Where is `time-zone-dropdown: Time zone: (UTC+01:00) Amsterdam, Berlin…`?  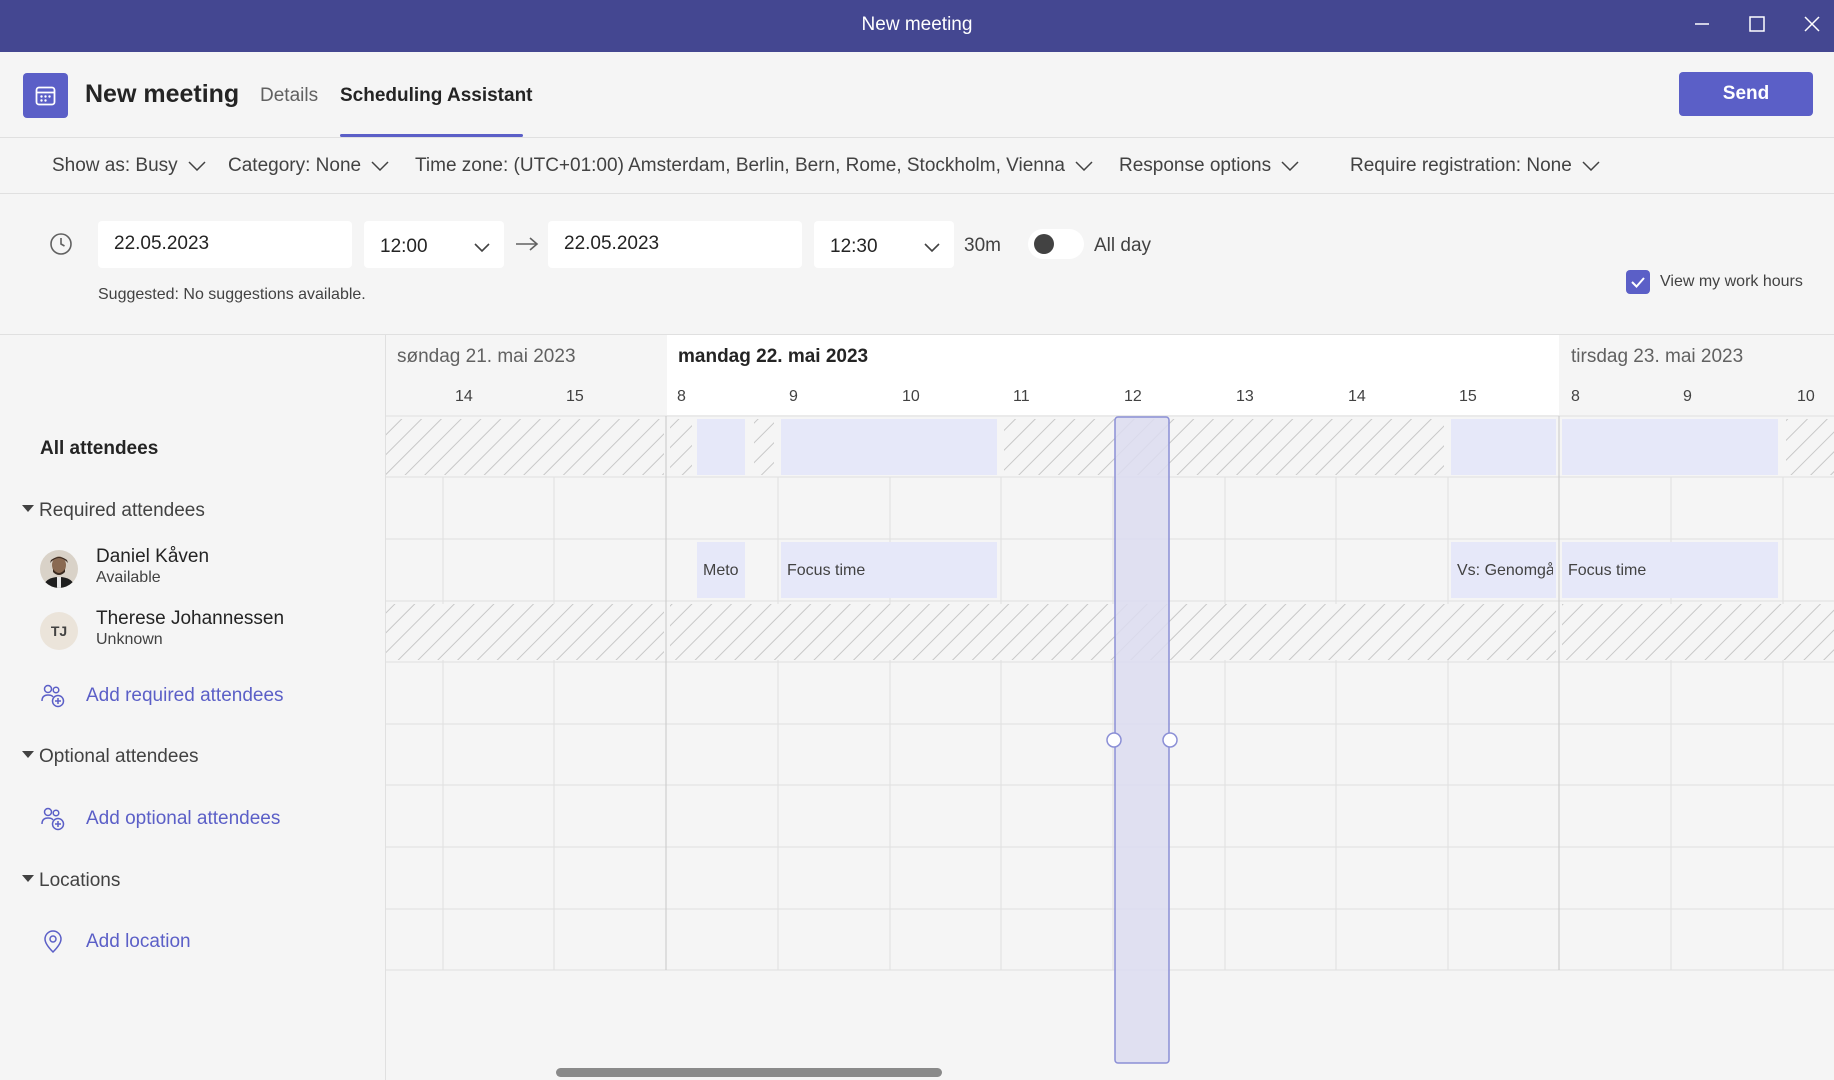
time-zone-dropdown: Time zone: (UTC+01:00) Amsterdam, Berlin… is located at coordinates (754, 166).